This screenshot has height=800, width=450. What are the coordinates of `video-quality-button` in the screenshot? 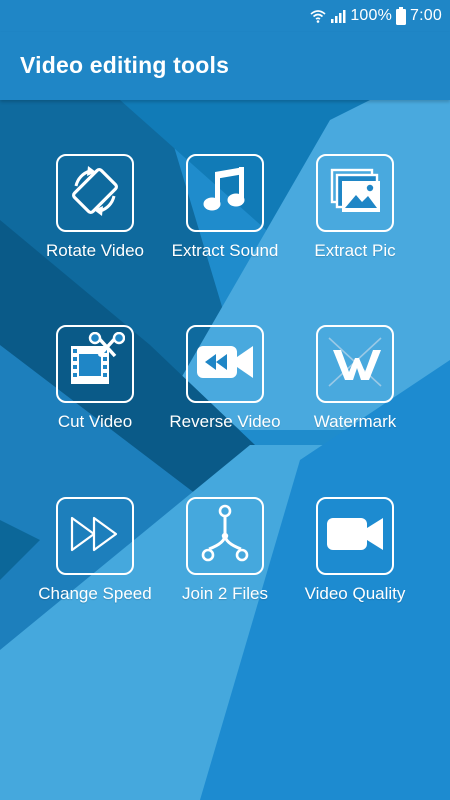 It's located at (355, 536).